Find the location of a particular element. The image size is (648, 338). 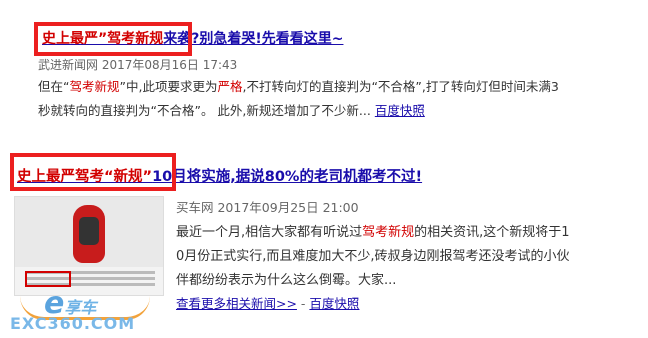

watermark-site: EXC360.COM is located at coordinates (73, 323).